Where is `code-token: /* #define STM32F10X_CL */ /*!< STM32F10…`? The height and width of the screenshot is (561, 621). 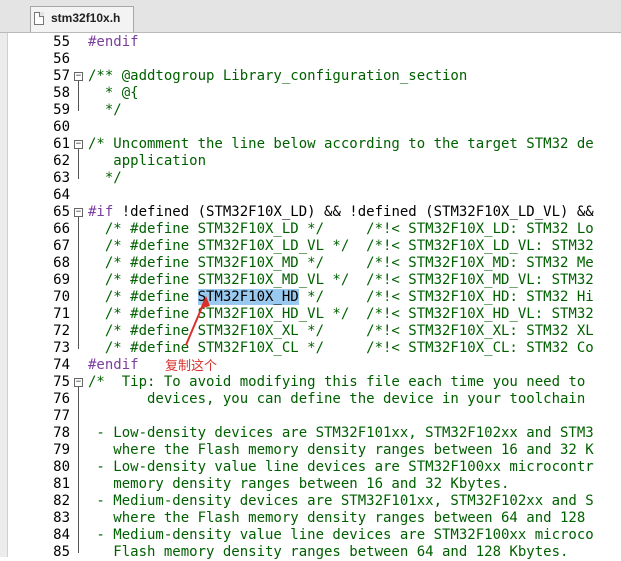 code-token: /* #define STM32F10X_CL */ /*!< STM32F10… is located at coordinates (341, 348).